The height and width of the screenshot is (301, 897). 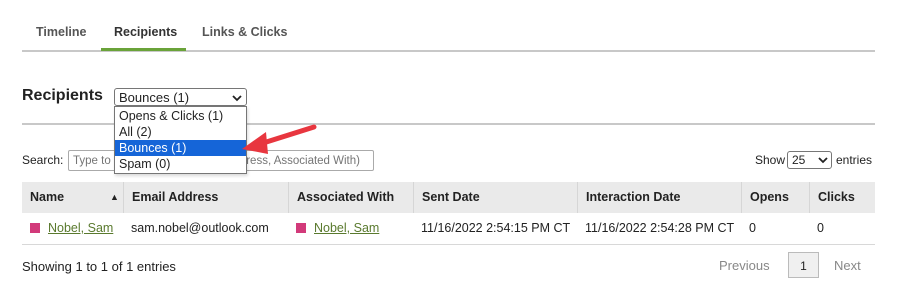 I want to click on next-page-button: Next, so click(x=847, y=265).